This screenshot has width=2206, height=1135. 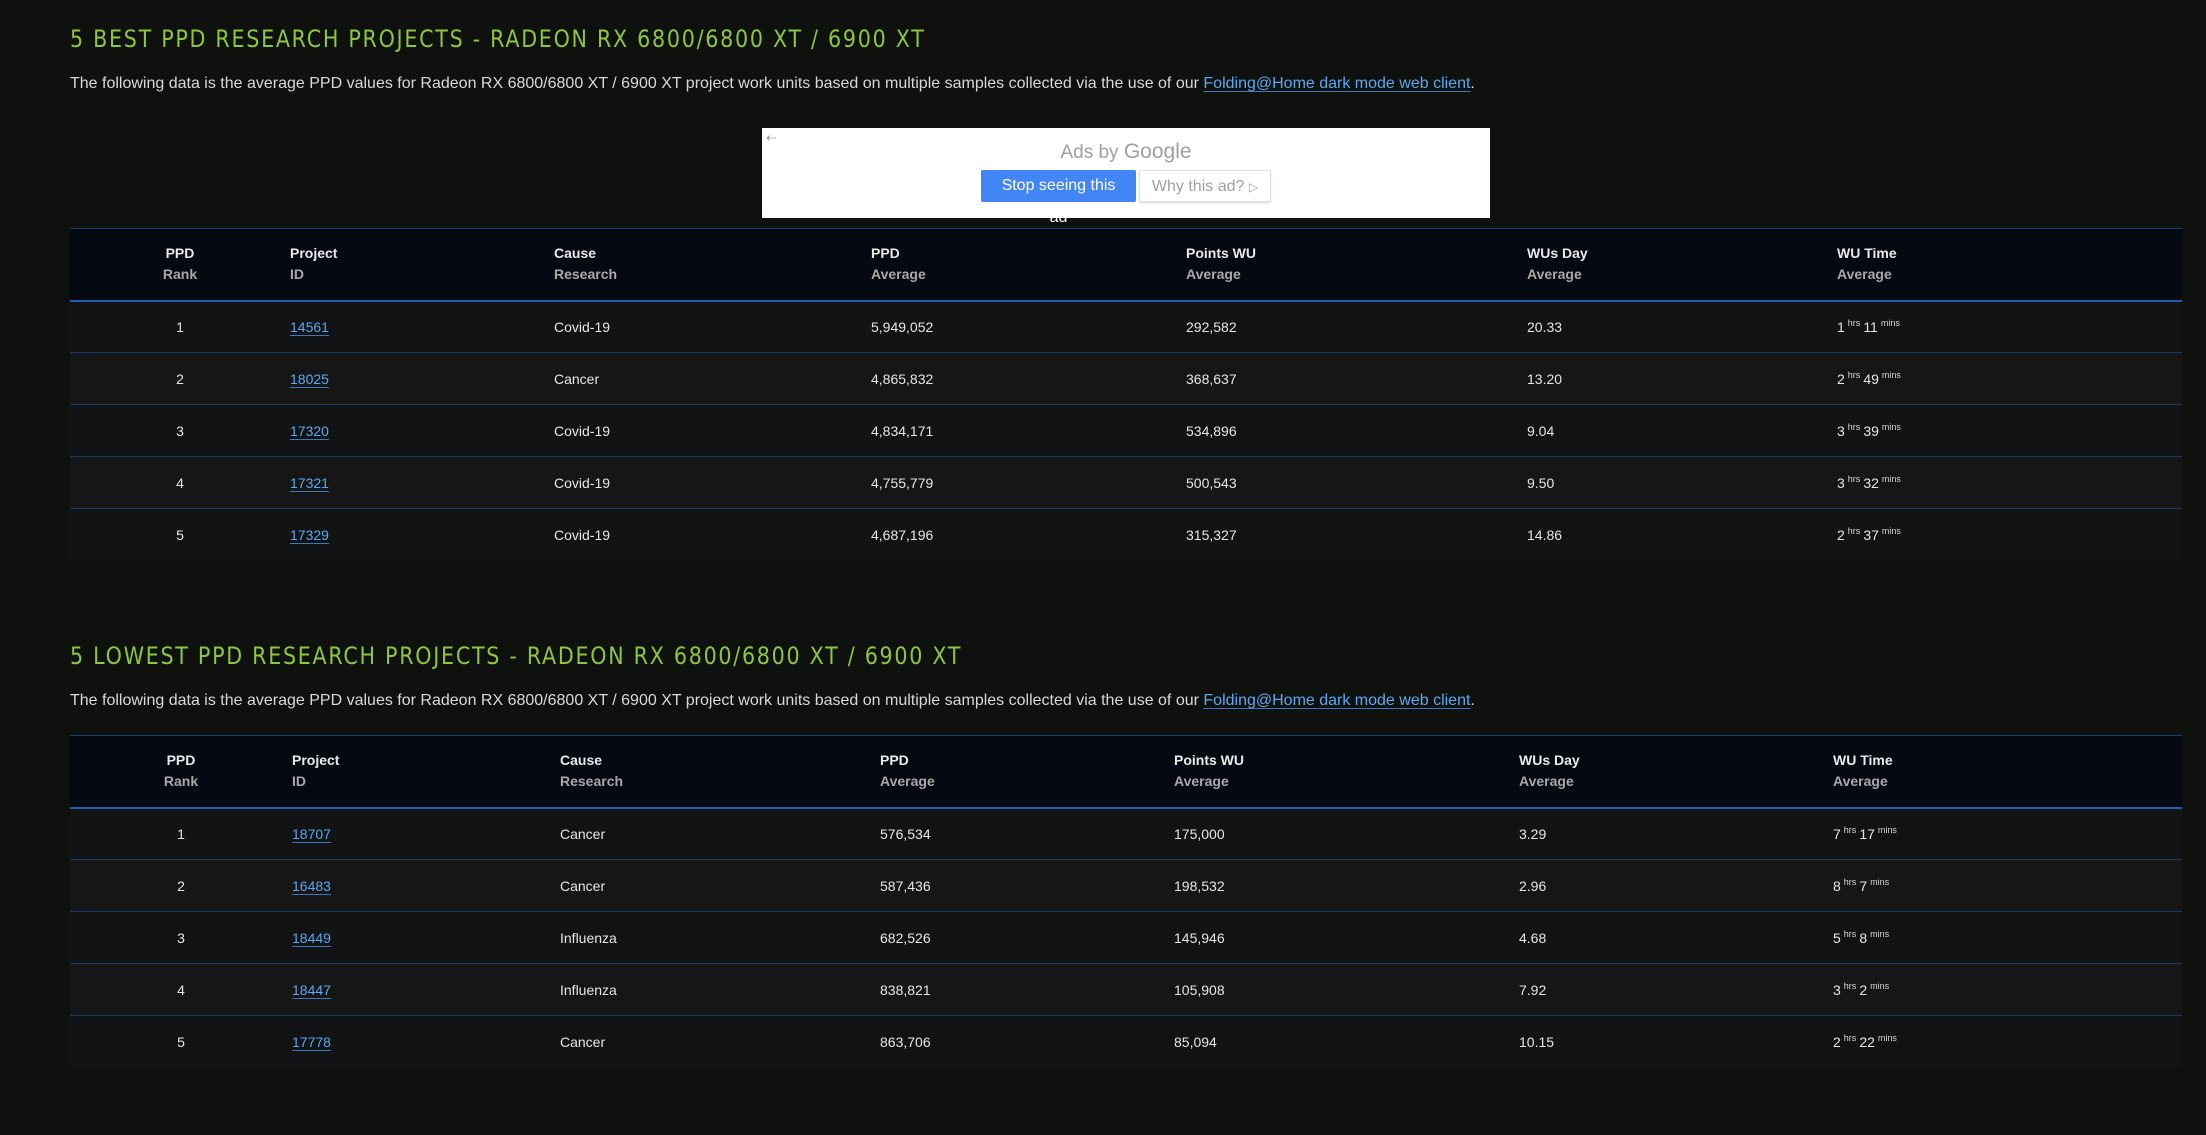 I want to click on hours-value: 8, so click(x=1837, y=886).